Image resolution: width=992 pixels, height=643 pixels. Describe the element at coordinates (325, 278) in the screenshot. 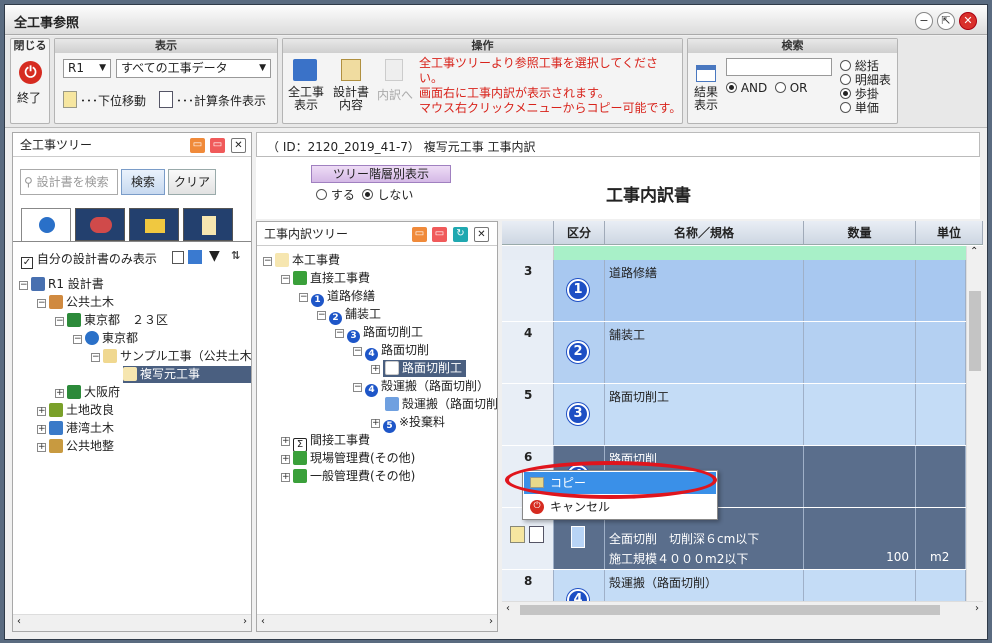

I see `tree-node: − 直接工事費` at that location.